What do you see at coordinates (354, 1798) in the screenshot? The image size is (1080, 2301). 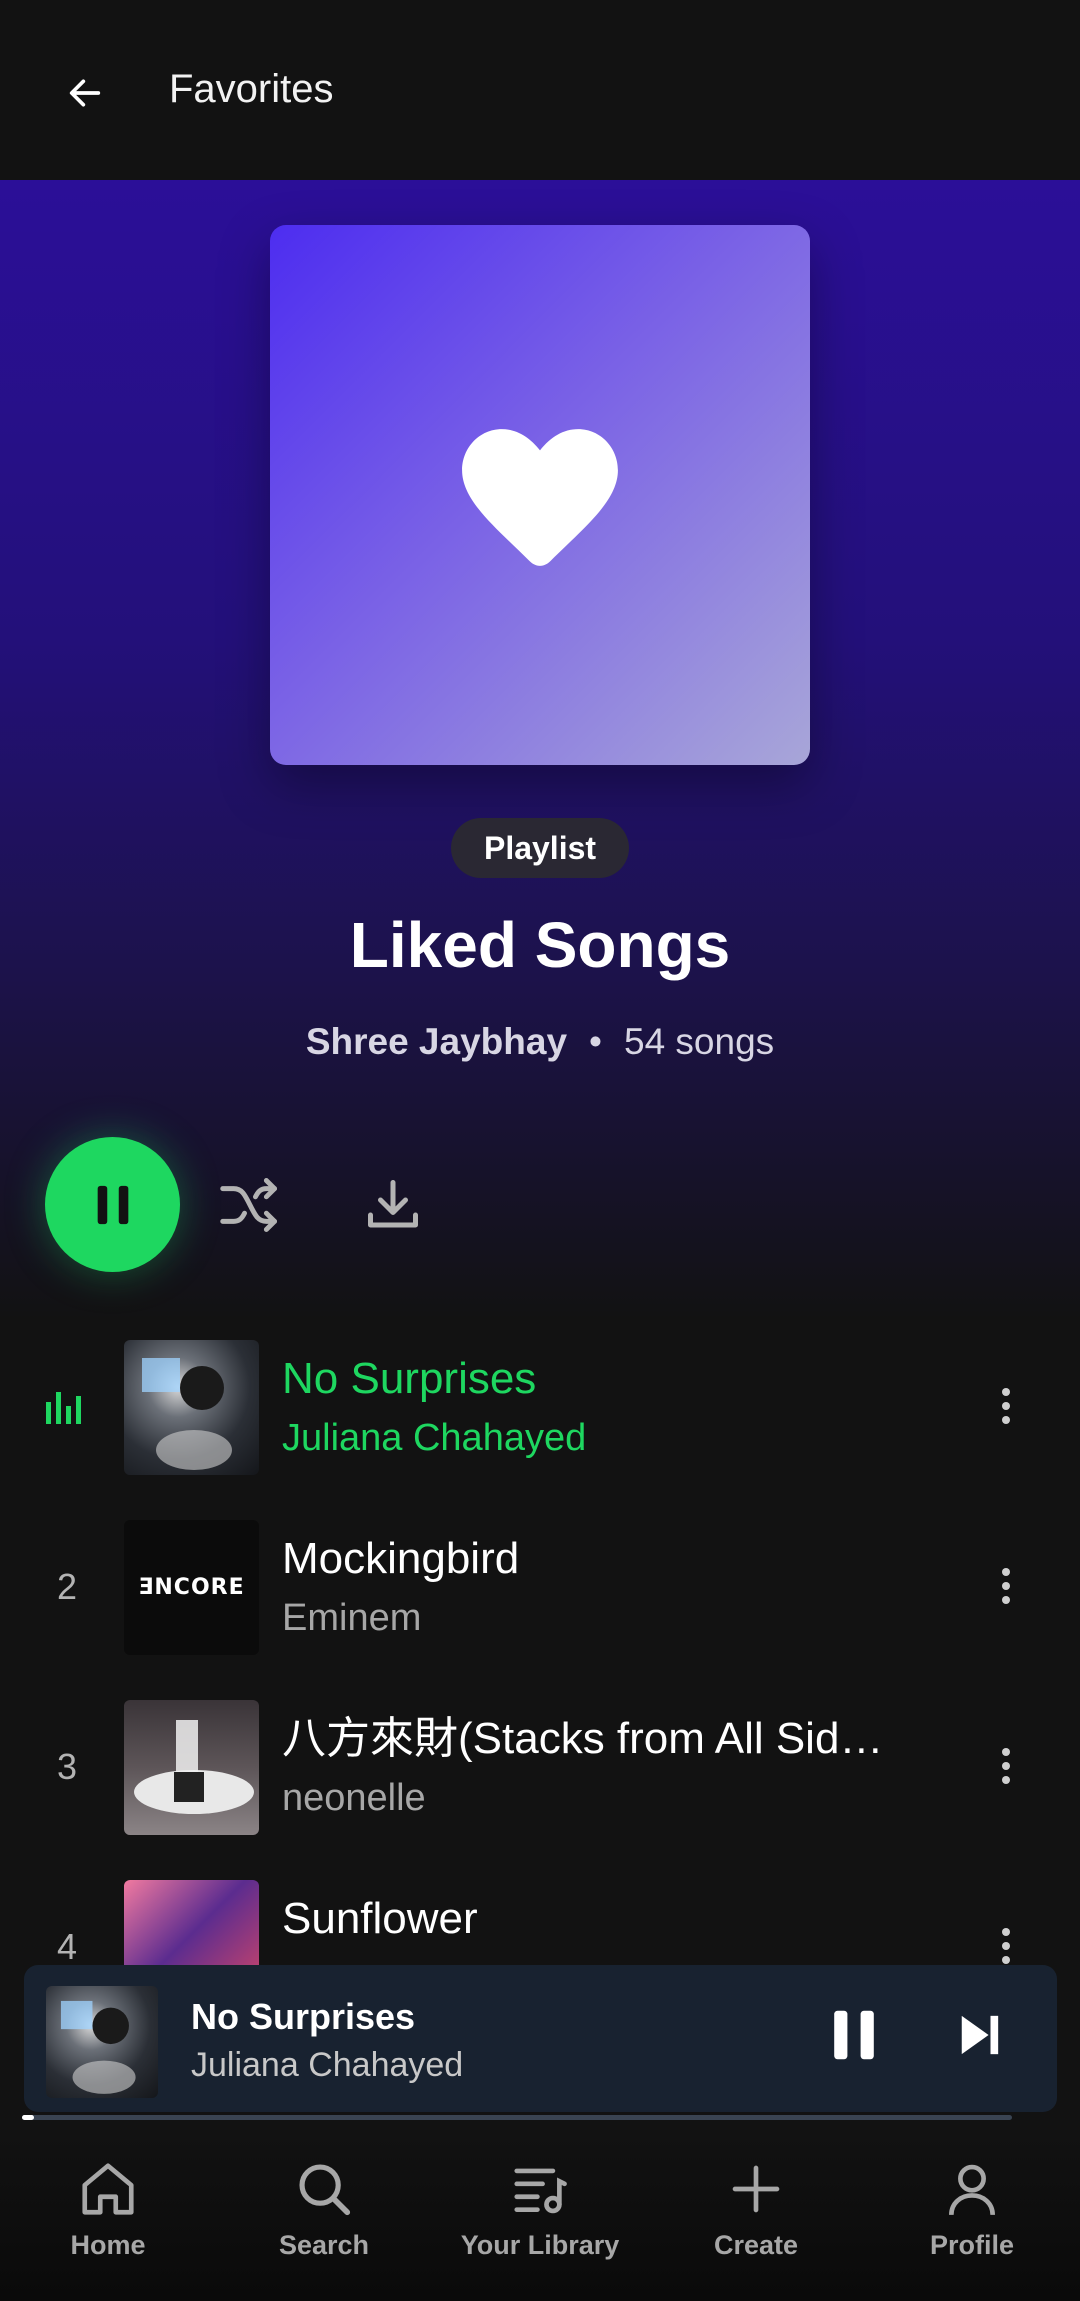 I see `track-artist: neonelle` at bounding box center [354, 1798].